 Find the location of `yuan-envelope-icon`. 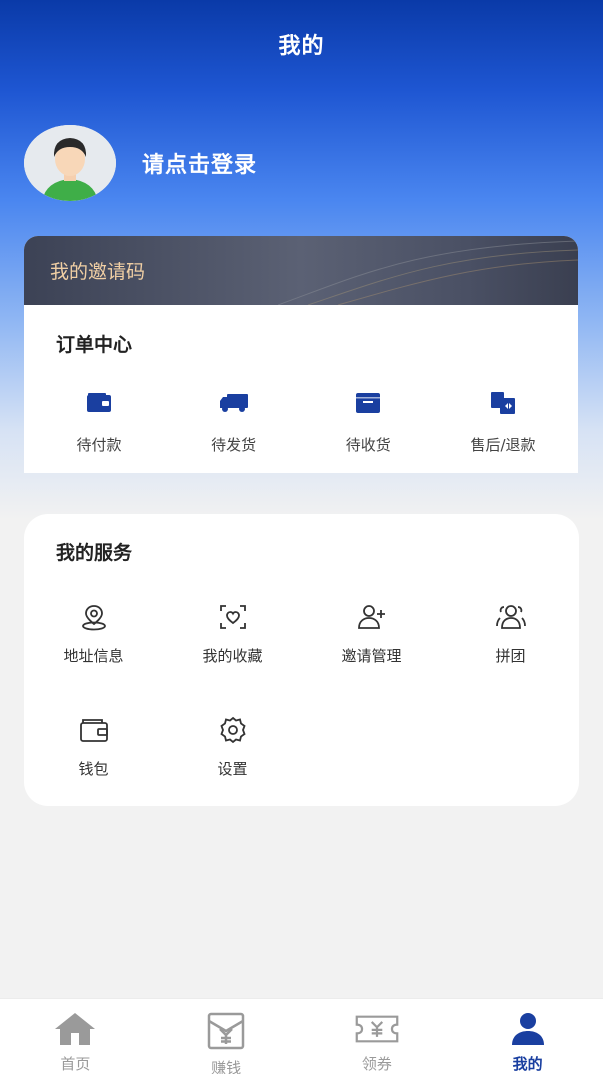

yuan-envelope-icon is located at coordinates (226, 1031).